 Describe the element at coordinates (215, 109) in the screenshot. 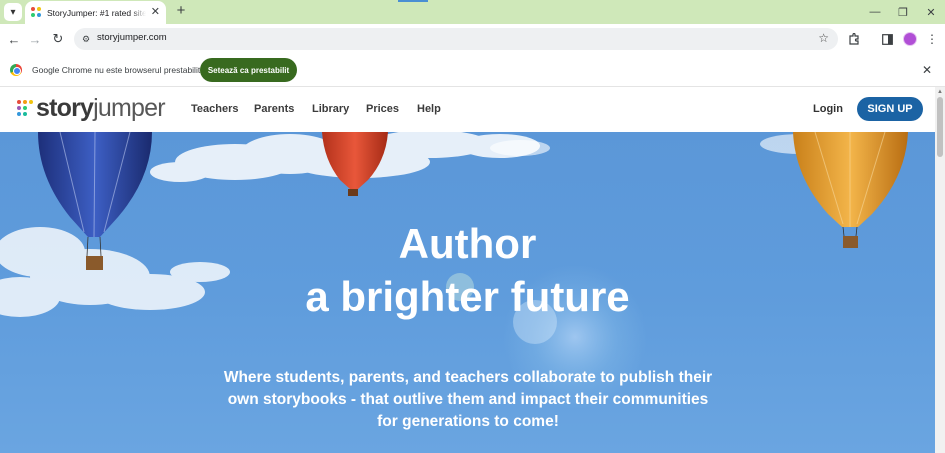

I see `nav-teachers: Teachers` at that location.